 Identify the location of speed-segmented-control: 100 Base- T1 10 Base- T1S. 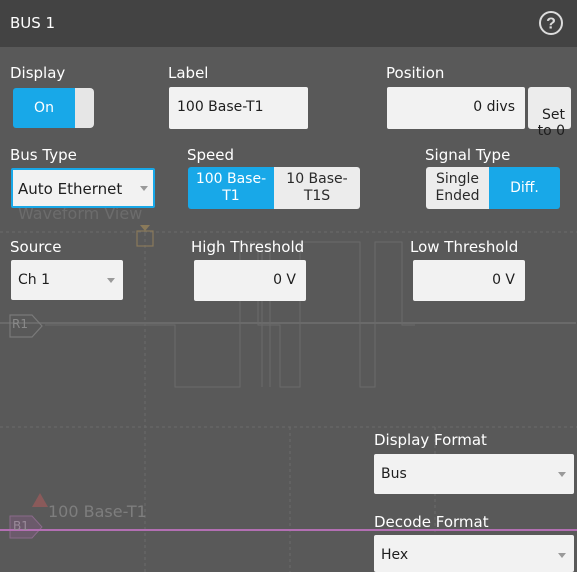
(274, 188).